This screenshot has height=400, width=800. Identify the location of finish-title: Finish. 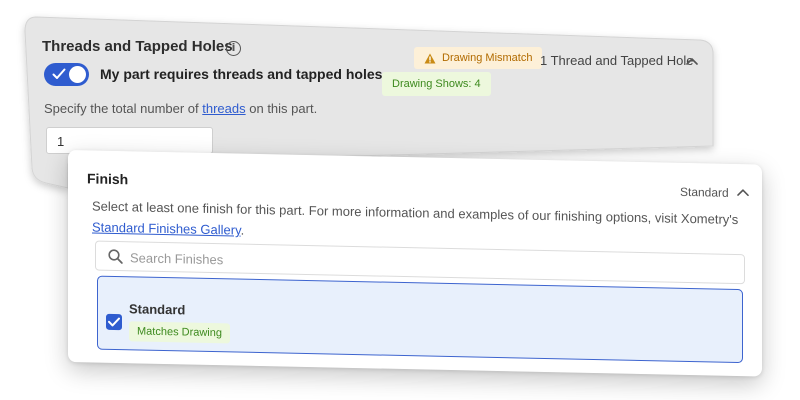
(108, 179).